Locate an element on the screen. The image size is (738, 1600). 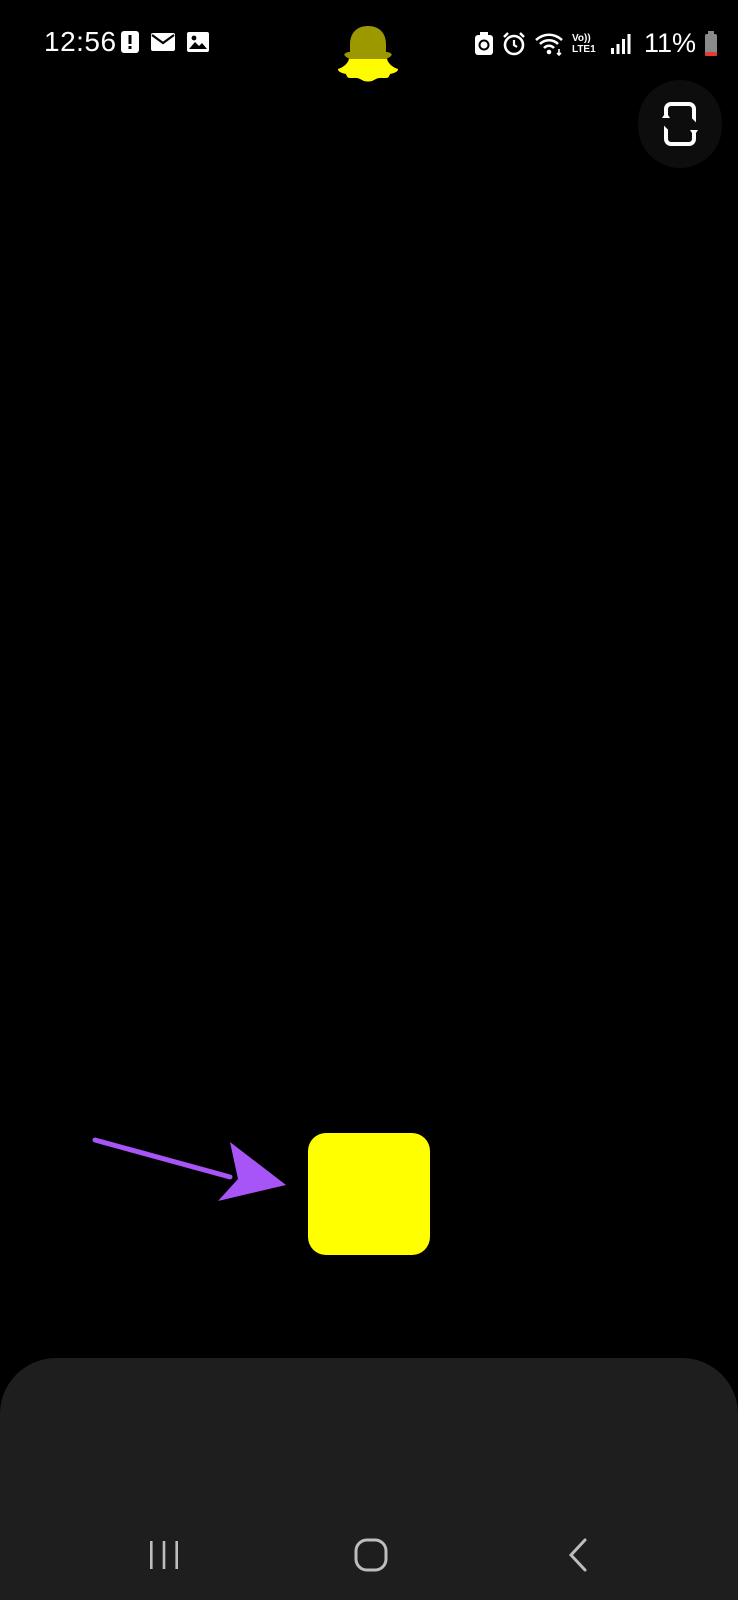
mail-icon is located at coordinates (163, 42).